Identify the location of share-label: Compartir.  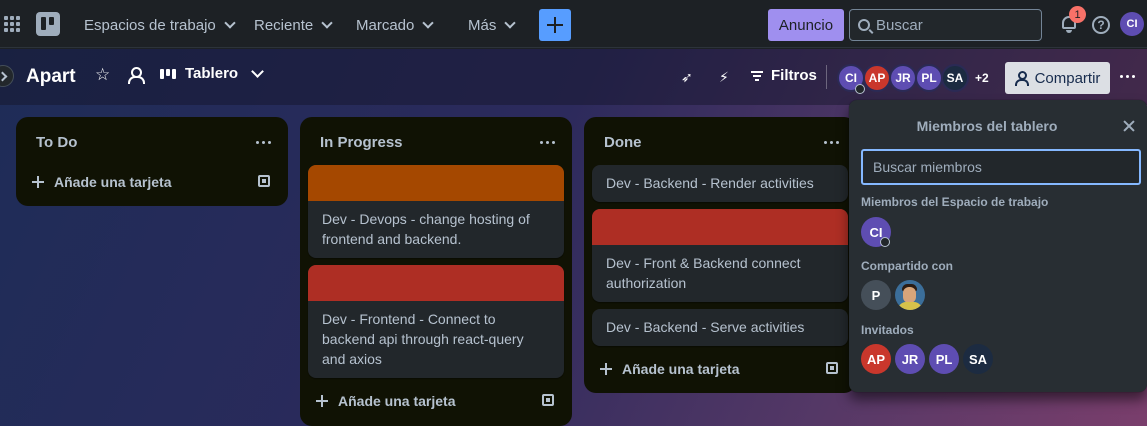
(1067, 78).